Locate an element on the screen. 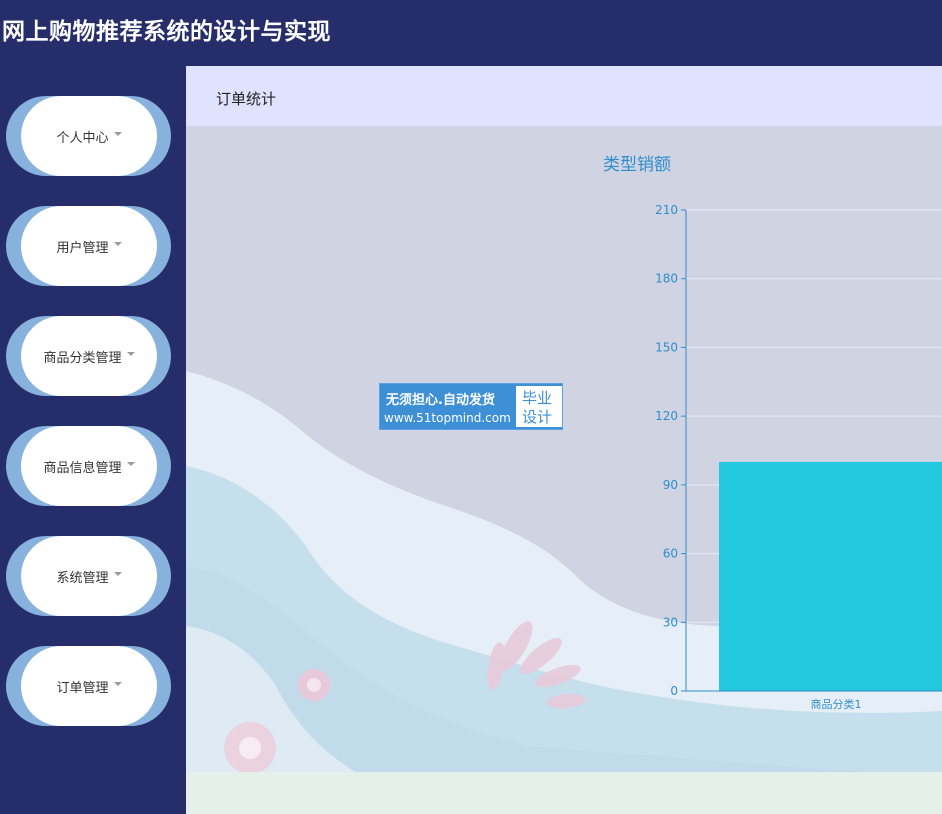  y-tick-label: 30 is located at coordinates (670, 622).